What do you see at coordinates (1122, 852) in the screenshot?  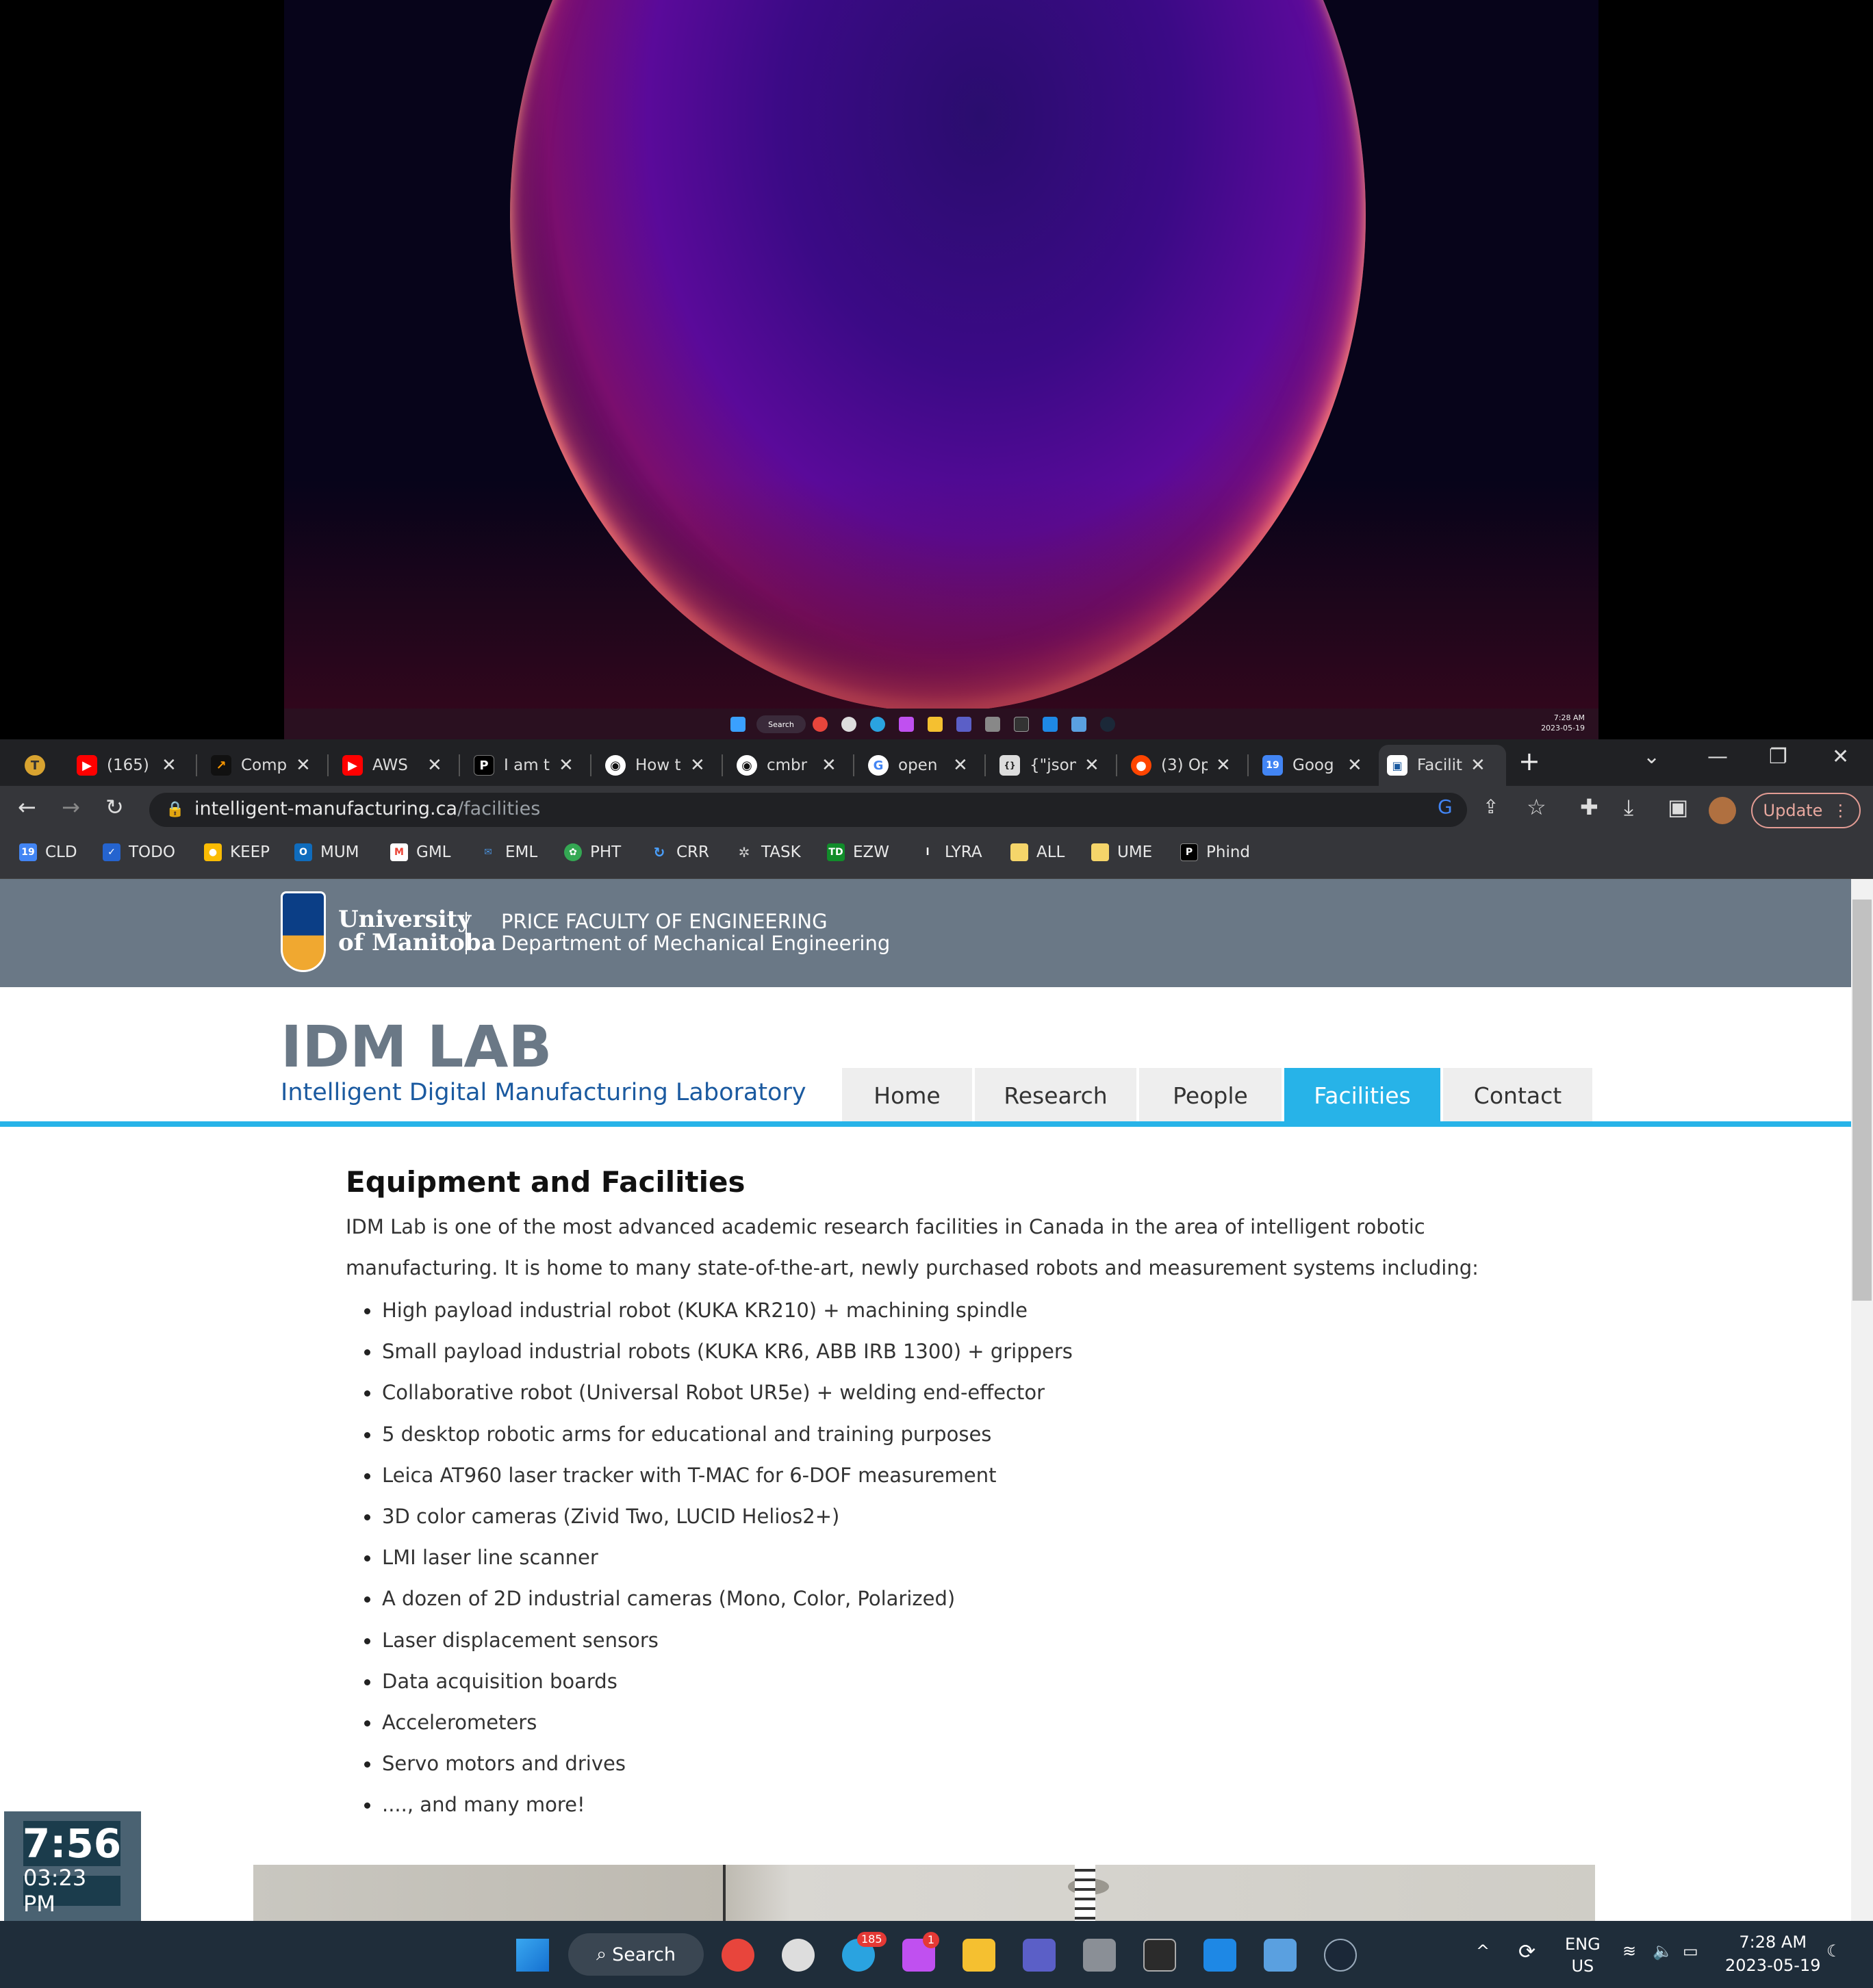 I see `bookmark-ume: UME` at bounding box center [1122, 852].